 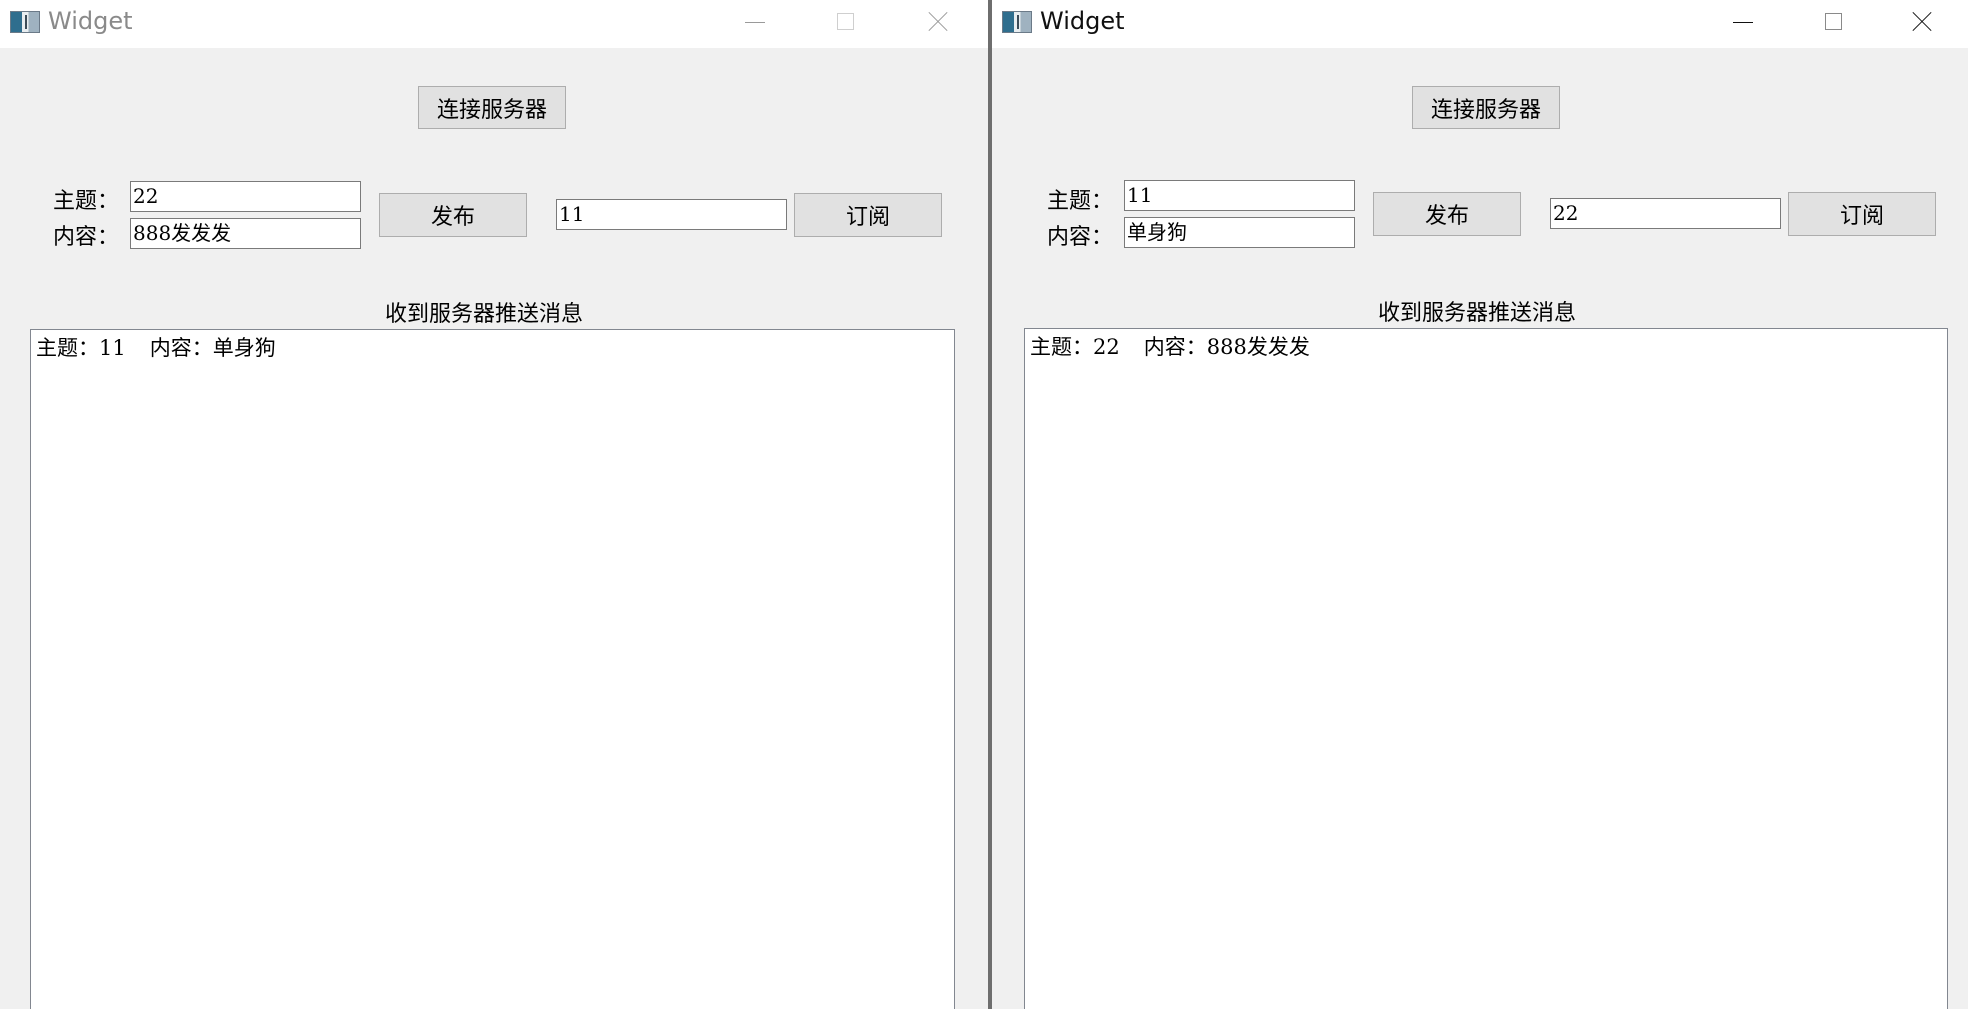 I want to click on message-item: 主题：11 内容：单身狗, so click(x=492, y=348).